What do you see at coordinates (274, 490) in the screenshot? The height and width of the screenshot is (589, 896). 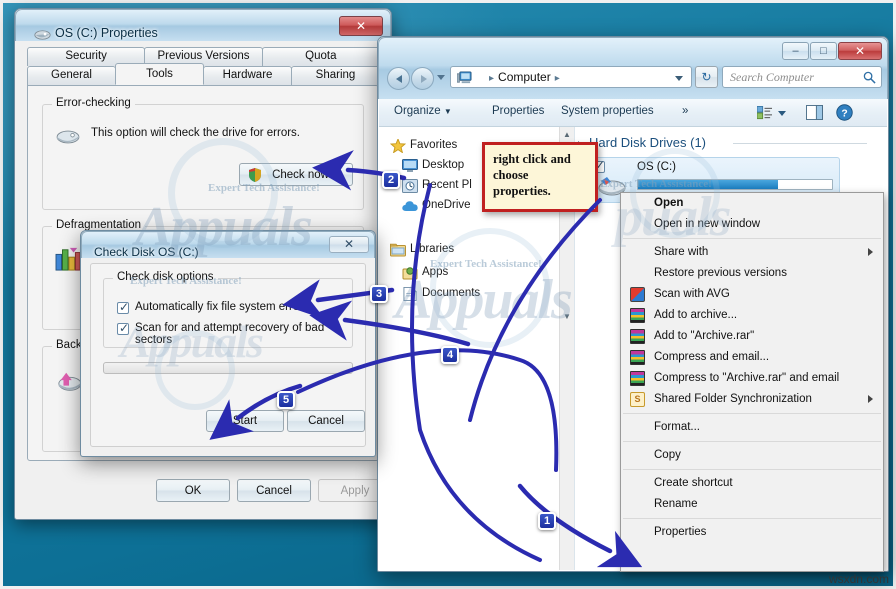 I see `properties-cancel-button: Cancel` at bounding box center [274, 490].